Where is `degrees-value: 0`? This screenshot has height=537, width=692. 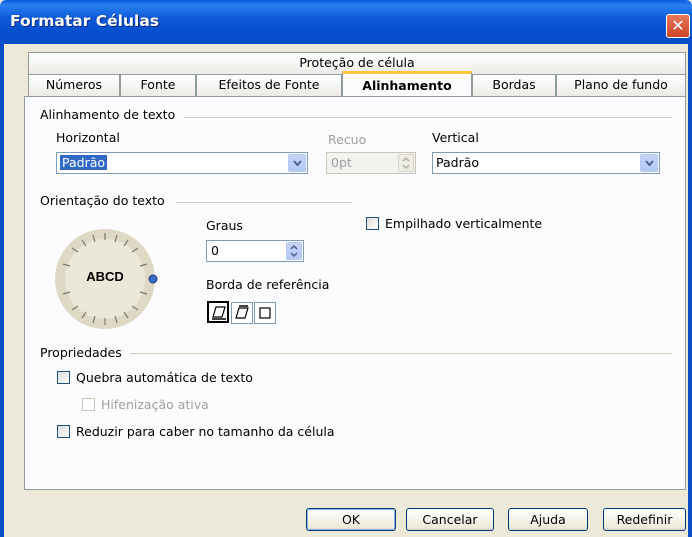
degrees-value: 0 is located at coordinates (215, 250).